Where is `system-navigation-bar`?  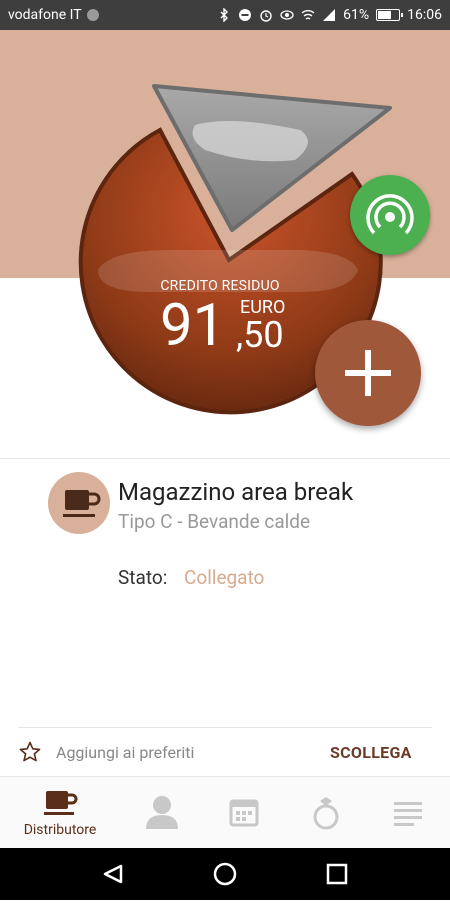 system-navigation-bar is located at coordinates (225, 874).